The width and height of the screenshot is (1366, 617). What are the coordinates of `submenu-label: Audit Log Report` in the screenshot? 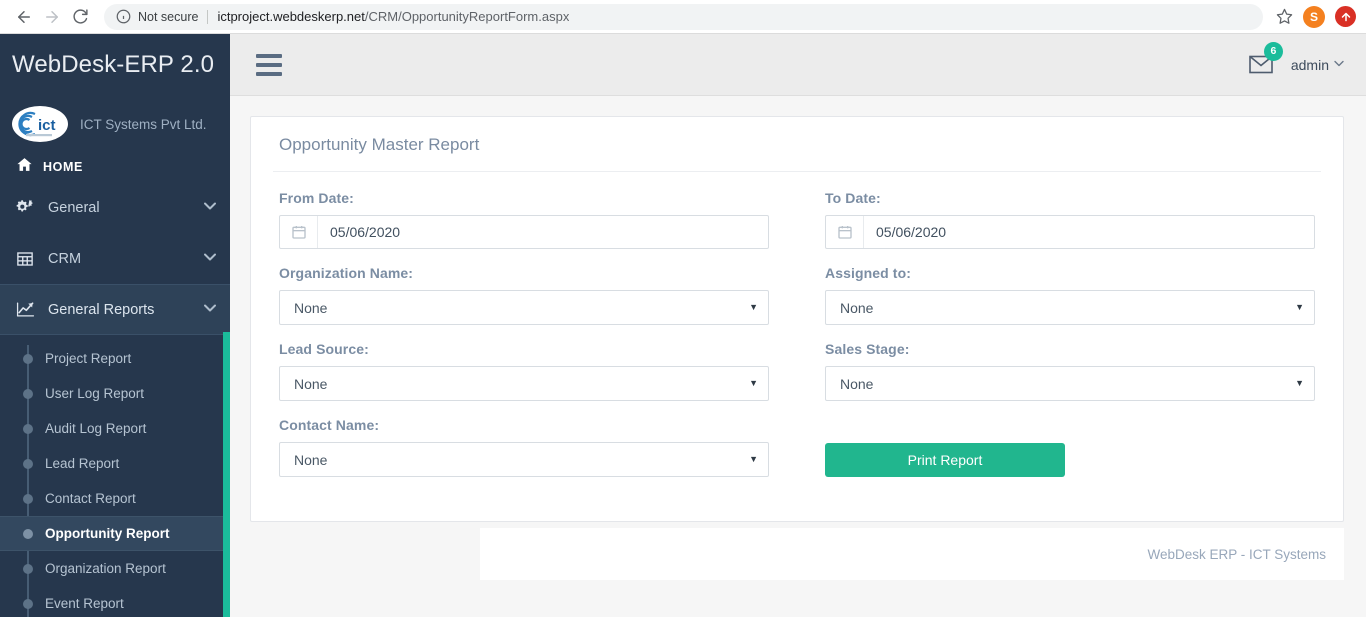 It's located at (96, 428).